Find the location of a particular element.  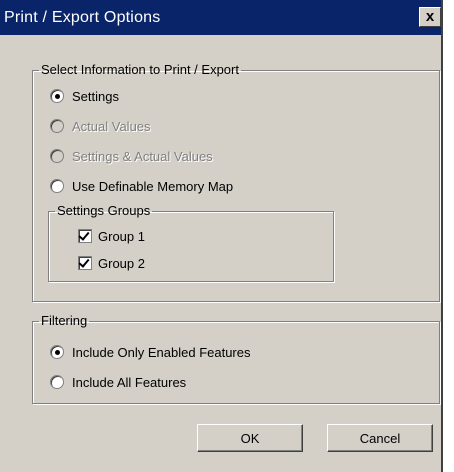

checkbox-group-1: Group 1 is located at coordinates (111, 236).